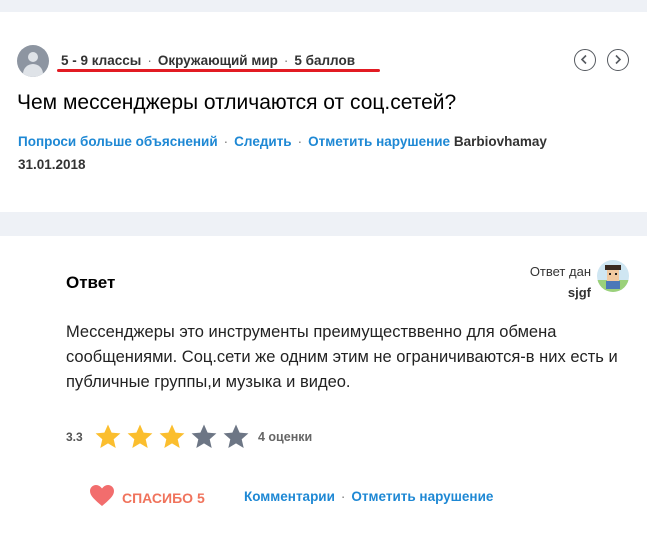 This screenshot has width=647, height=554. I want to click on top-band, so click(323, 6).